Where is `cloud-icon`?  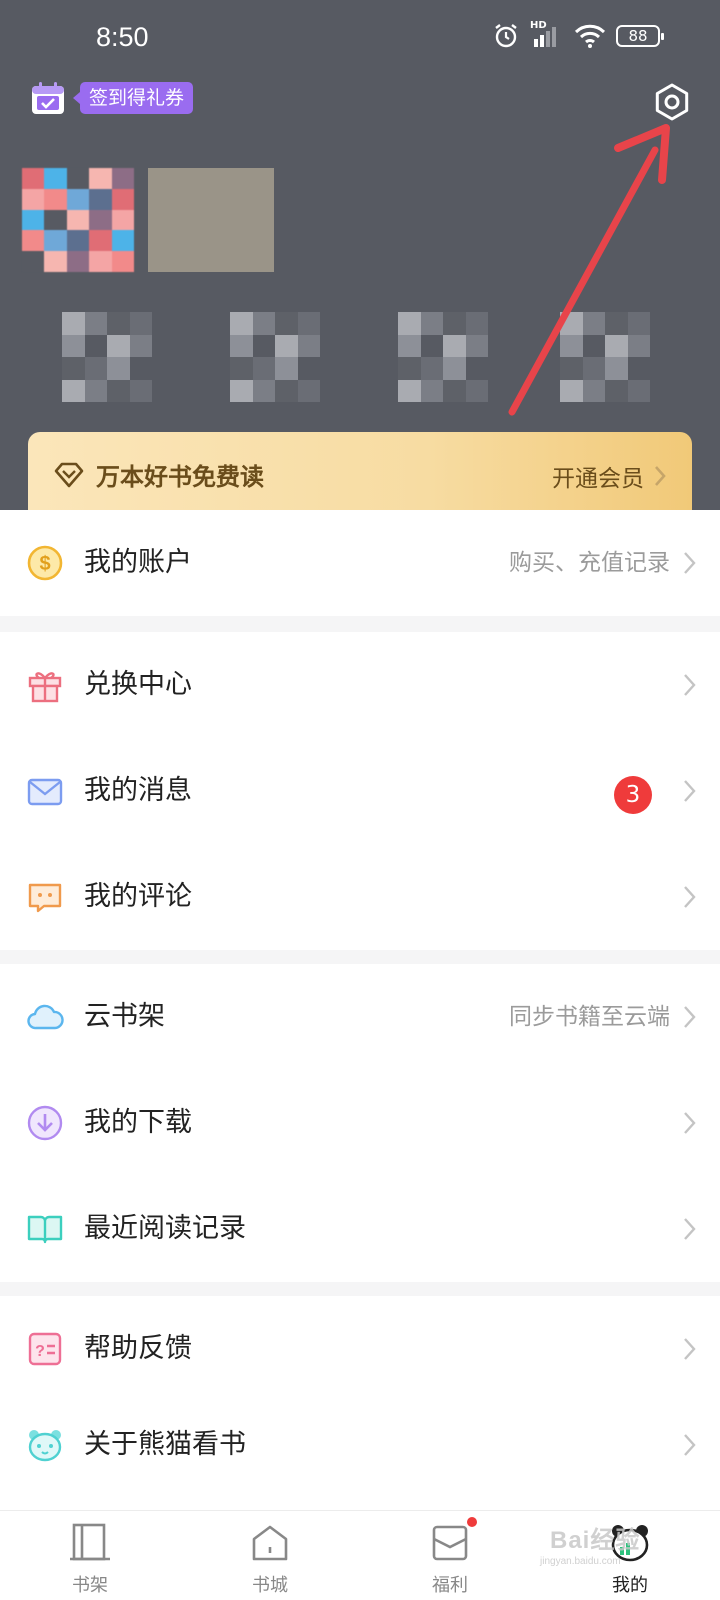 cloud-icon is located at coordinates (45, 1017).